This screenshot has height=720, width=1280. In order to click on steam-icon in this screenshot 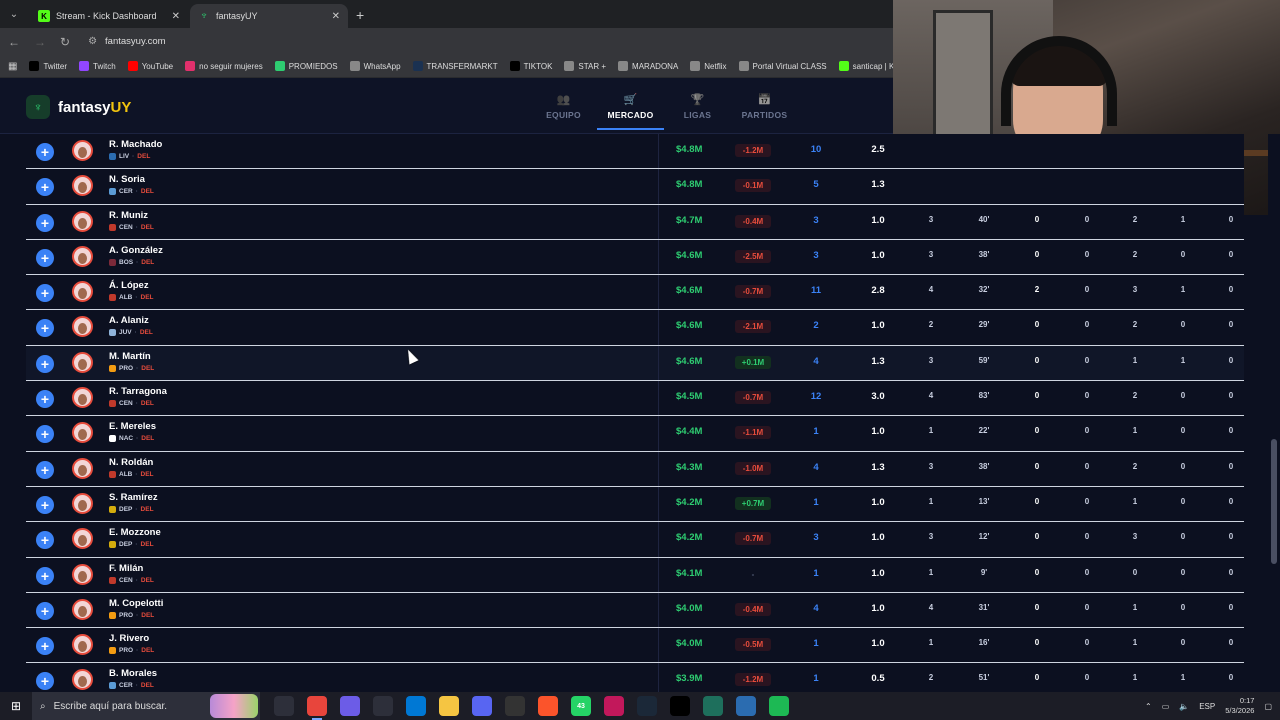, I will do `click(647, 706)`.